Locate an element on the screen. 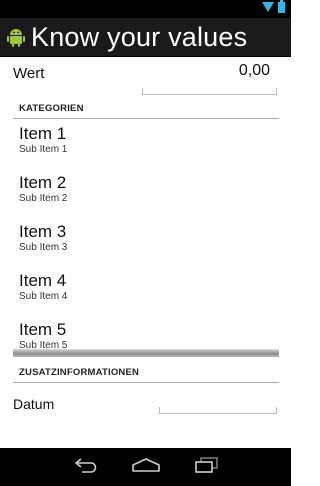 The height and width of the screenshot is (486, 320). wert-value: 0,00 is located at coordinates (254, 71).